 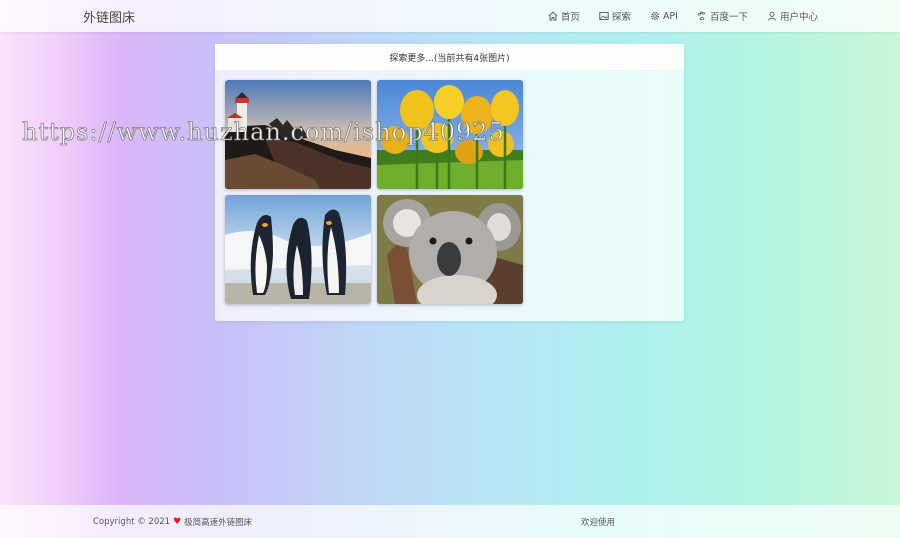 What do you see at coordinates (263, 132) in the screenshot?
I see `watermark-text: https://www.huzhan.com/ishop40925` at bounding box center [263, 132].